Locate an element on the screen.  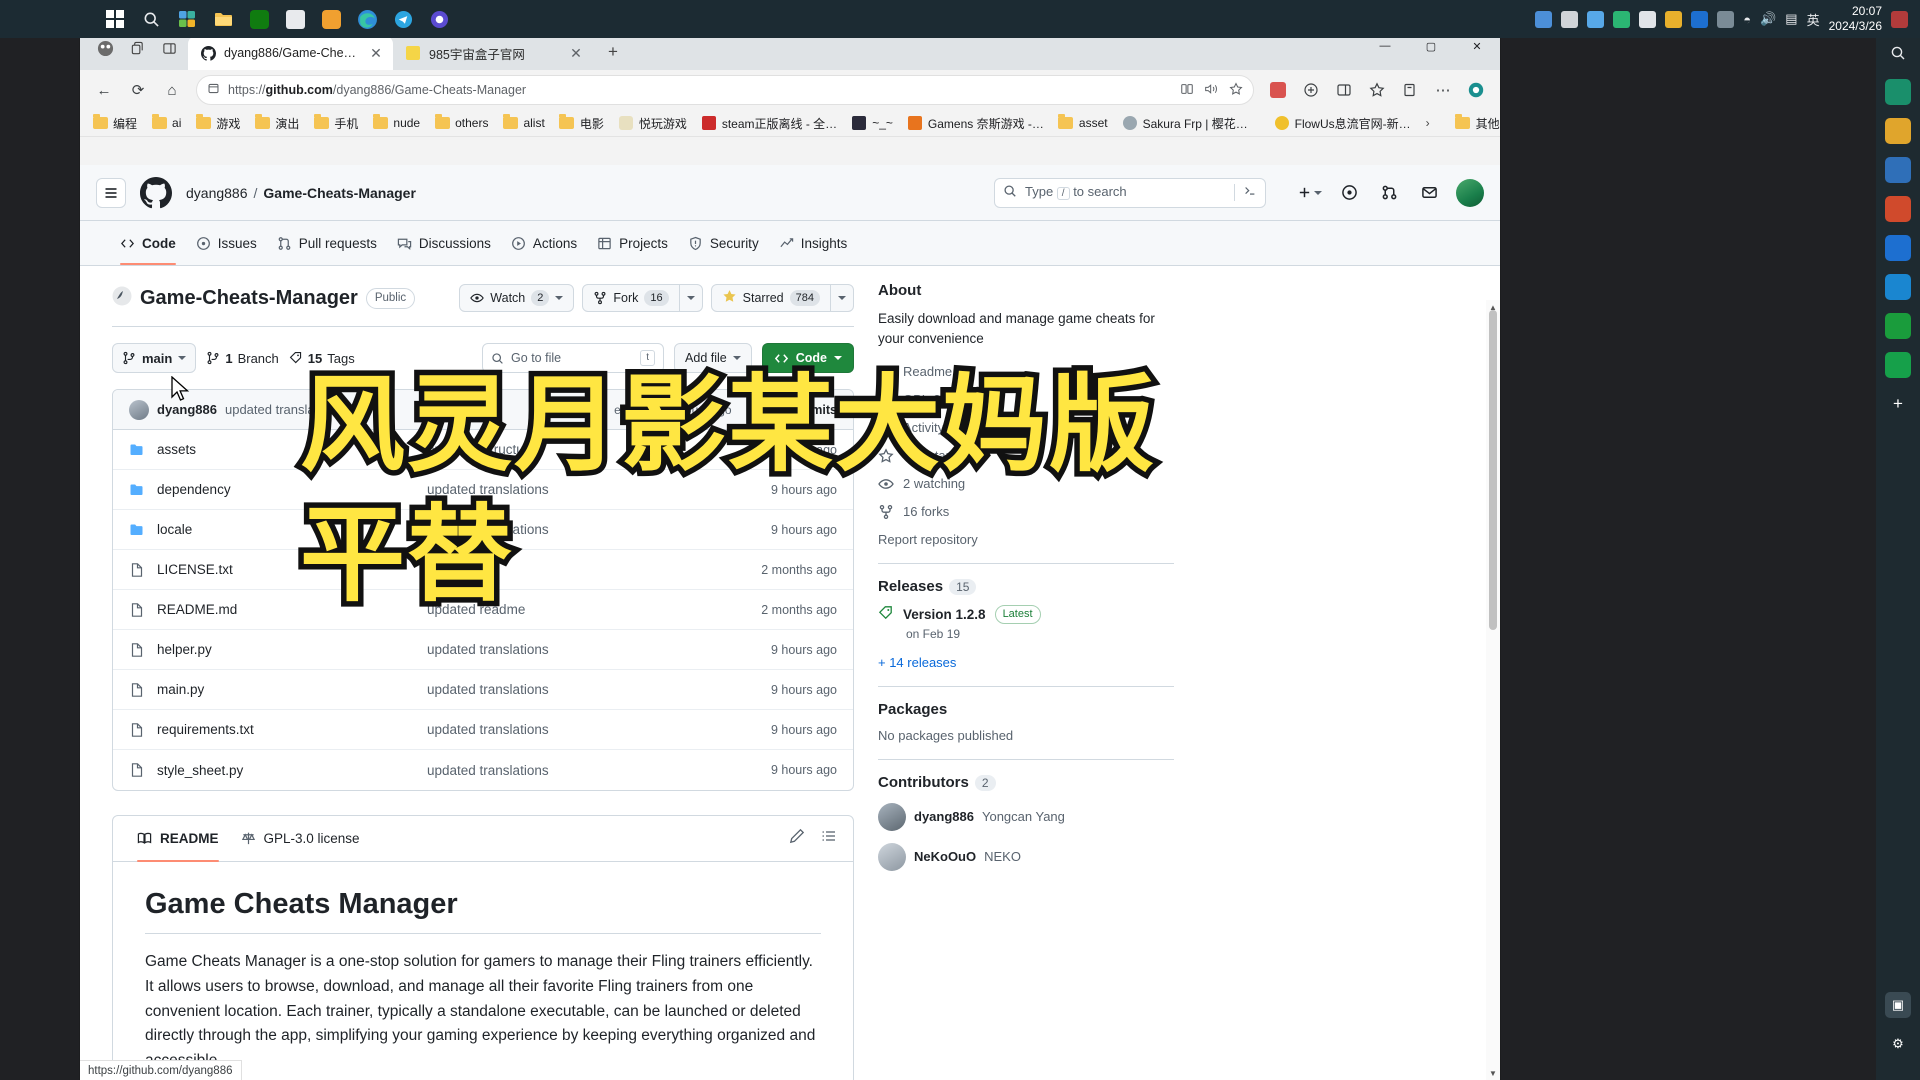
bookmark-item: others is located at coordinates (461, 123).